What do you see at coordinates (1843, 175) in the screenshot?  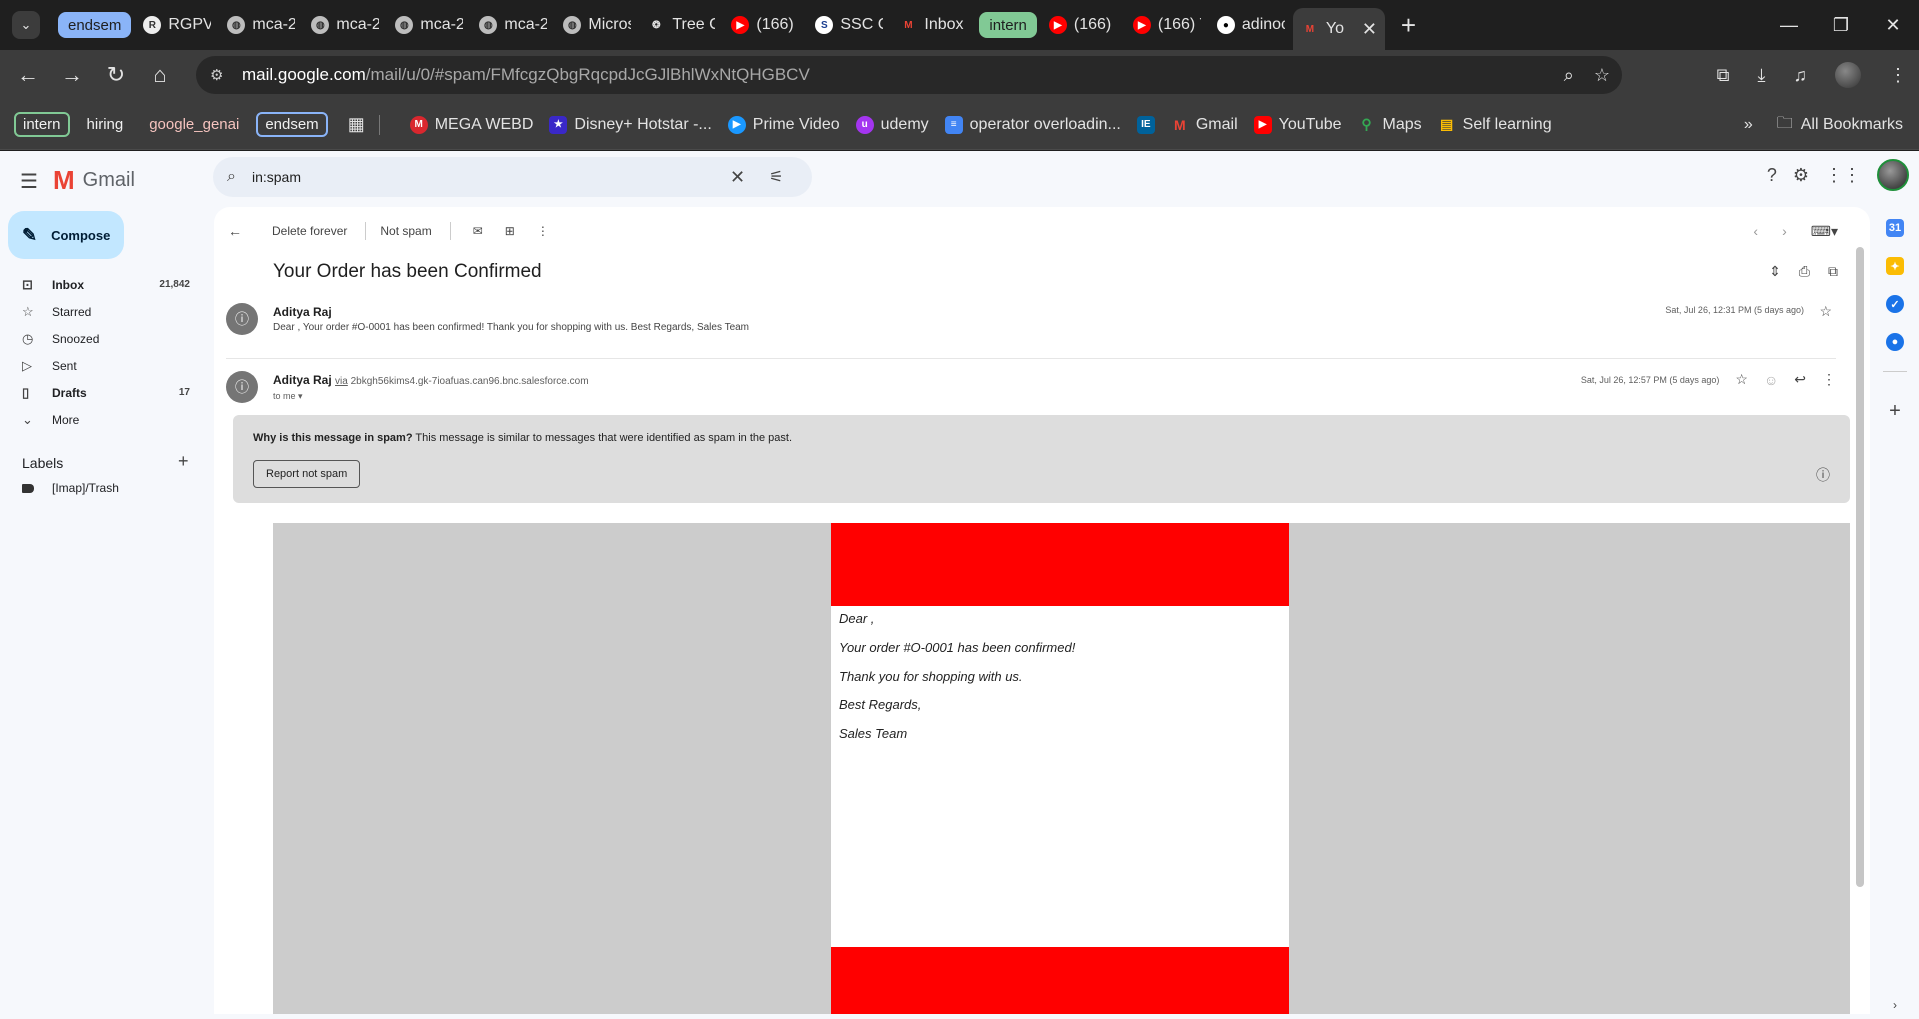 I see `google-apps-icon: ⋮⋮` at bounding box center [1843, 175].